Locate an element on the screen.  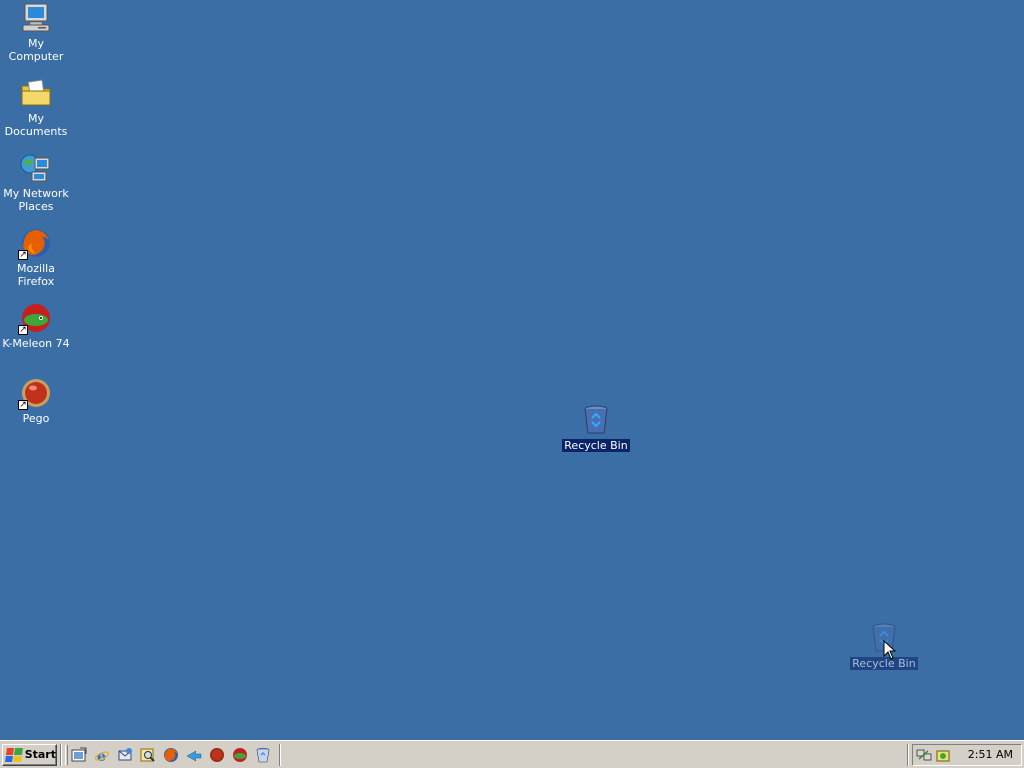
desktop-icon-label: K-Meleon 74 is located at coordinates (36, 343).